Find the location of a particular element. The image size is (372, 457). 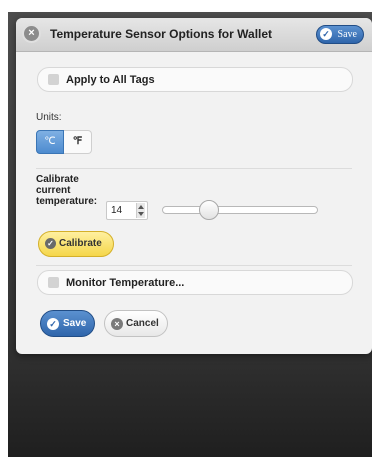

cancel-button: × Cancel is located at coordinates (136, 323).